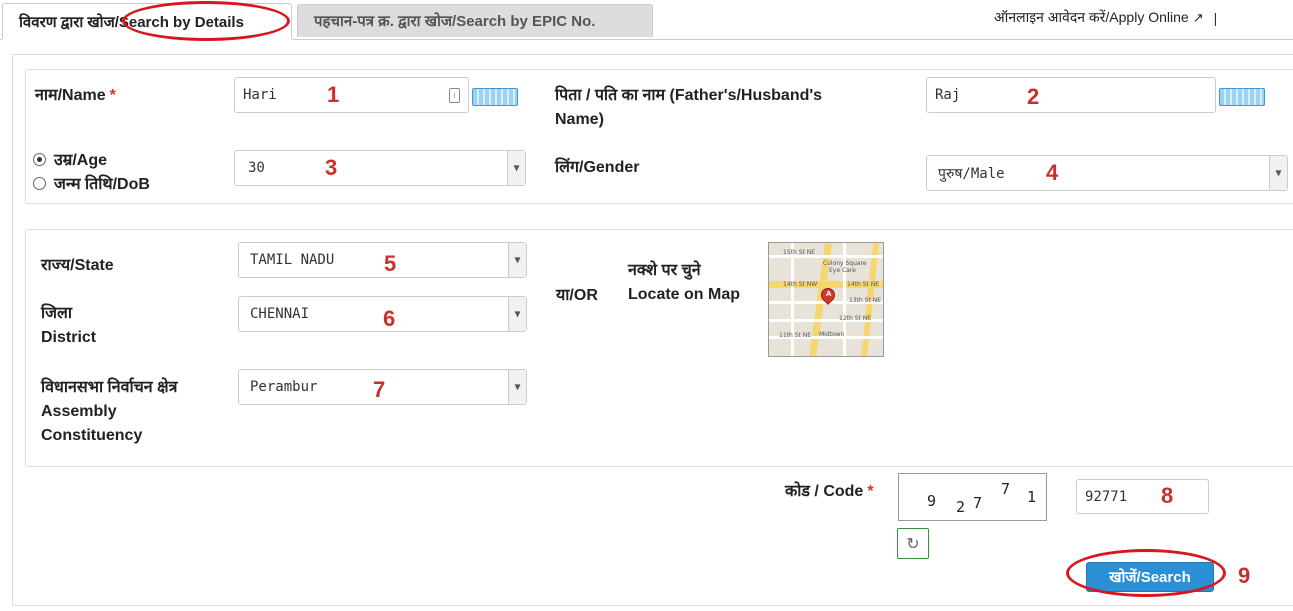 The height and width of the screenshot is (611, 1293). I want to click on age-select: 30 ▼, so click(380, 168).